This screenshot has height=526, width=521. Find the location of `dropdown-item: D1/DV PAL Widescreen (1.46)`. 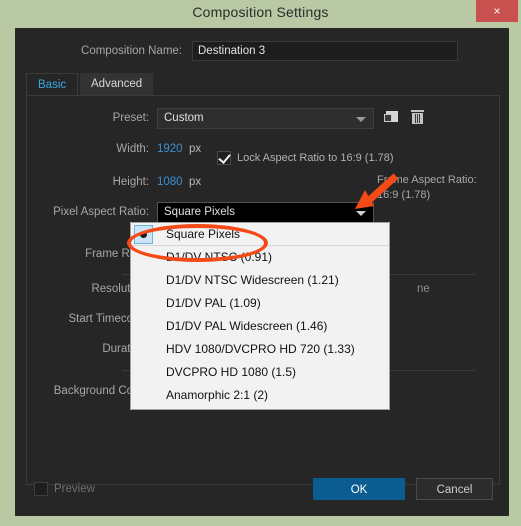

dropdown-item: D1/DV PAL Widescreen (1.46) is located at coordinates (260, 326).